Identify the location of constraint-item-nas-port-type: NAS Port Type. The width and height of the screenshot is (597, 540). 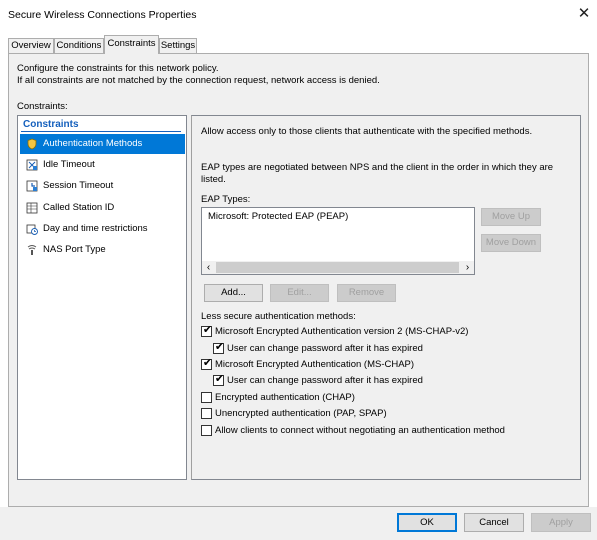
(102, 250).